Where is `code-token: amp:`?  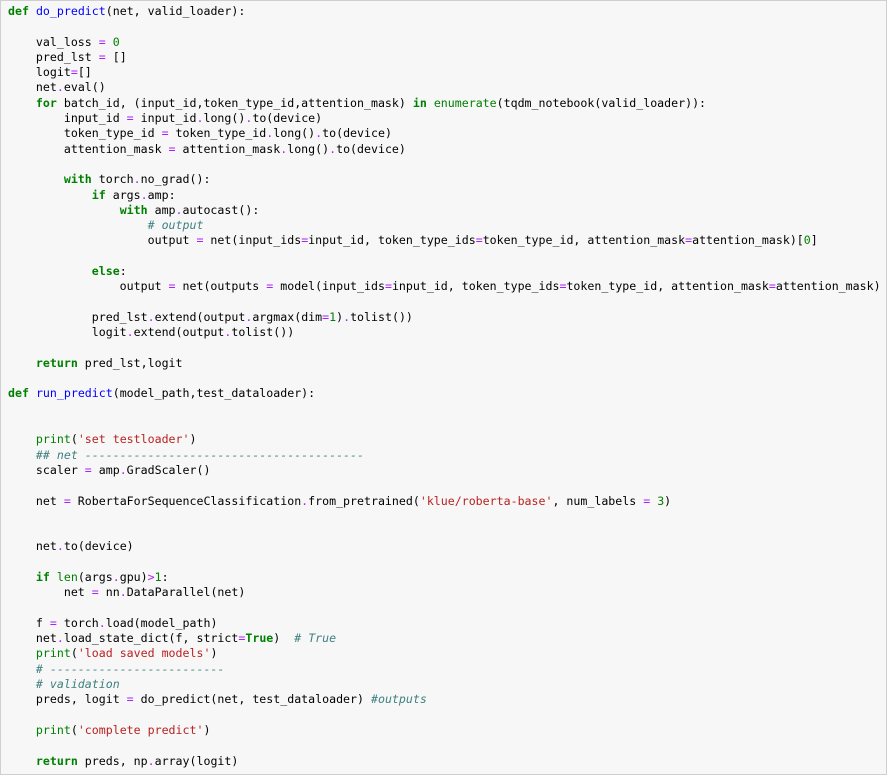
code-token: amp: is located at coordinates (161, 194).